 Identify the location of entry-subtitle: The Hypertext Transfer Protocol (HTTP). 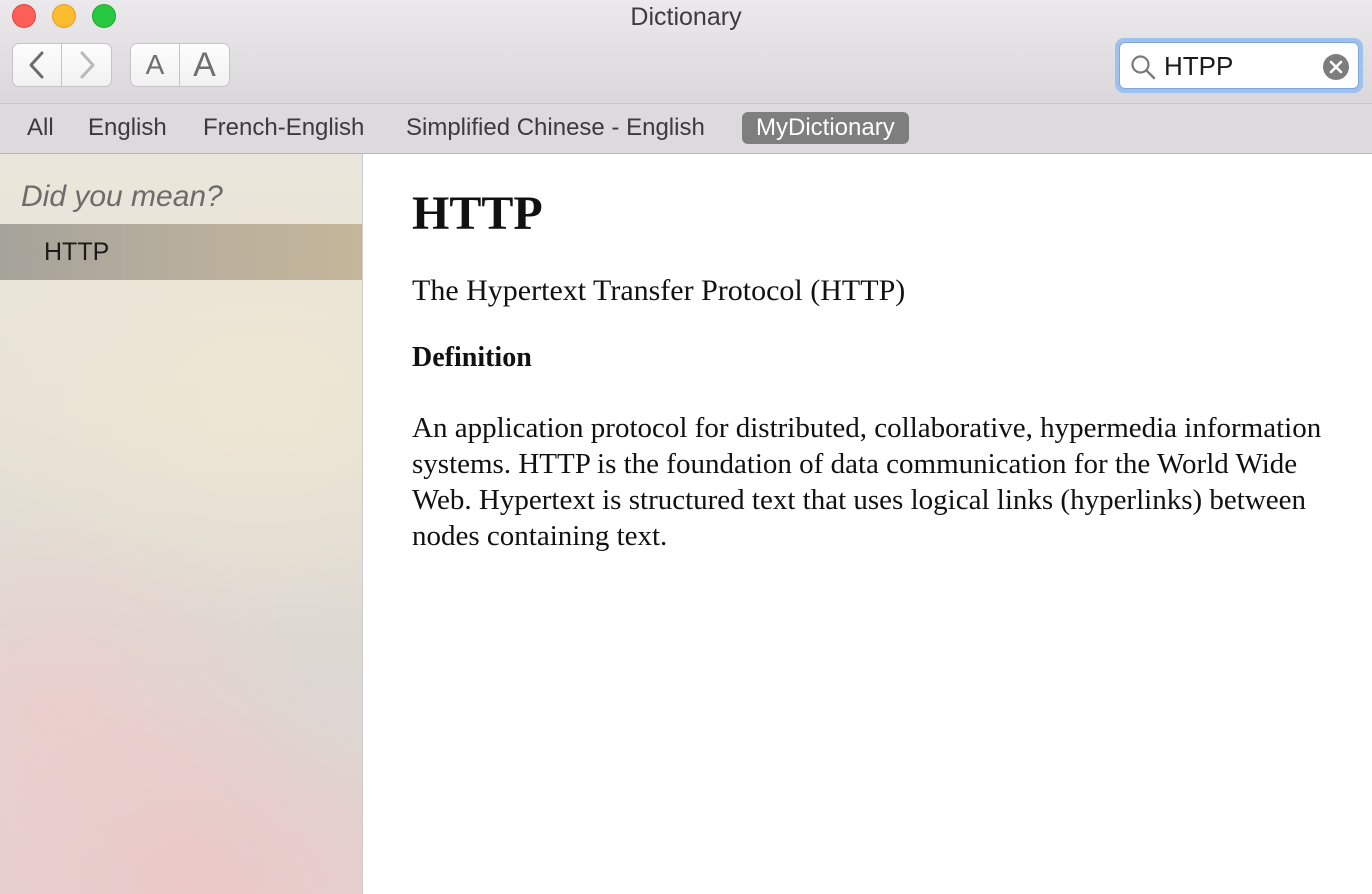
(659, 290).